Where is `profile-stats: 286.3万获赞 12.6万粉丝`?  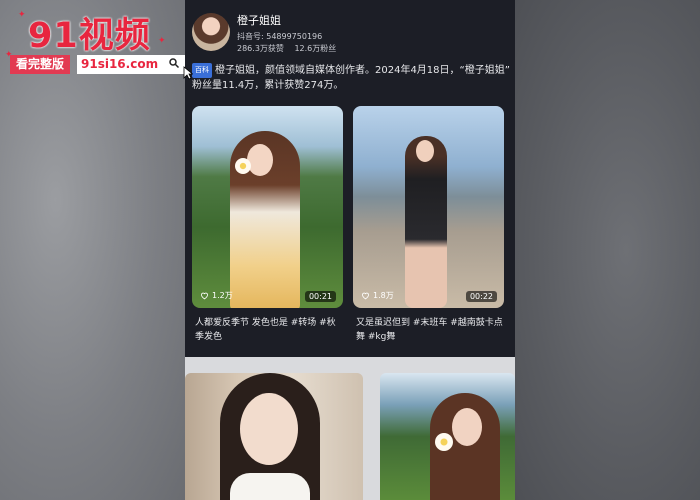
profile-stats: 286.3万获赞 12.6万粉丝 is located at coordinates (290, 48).